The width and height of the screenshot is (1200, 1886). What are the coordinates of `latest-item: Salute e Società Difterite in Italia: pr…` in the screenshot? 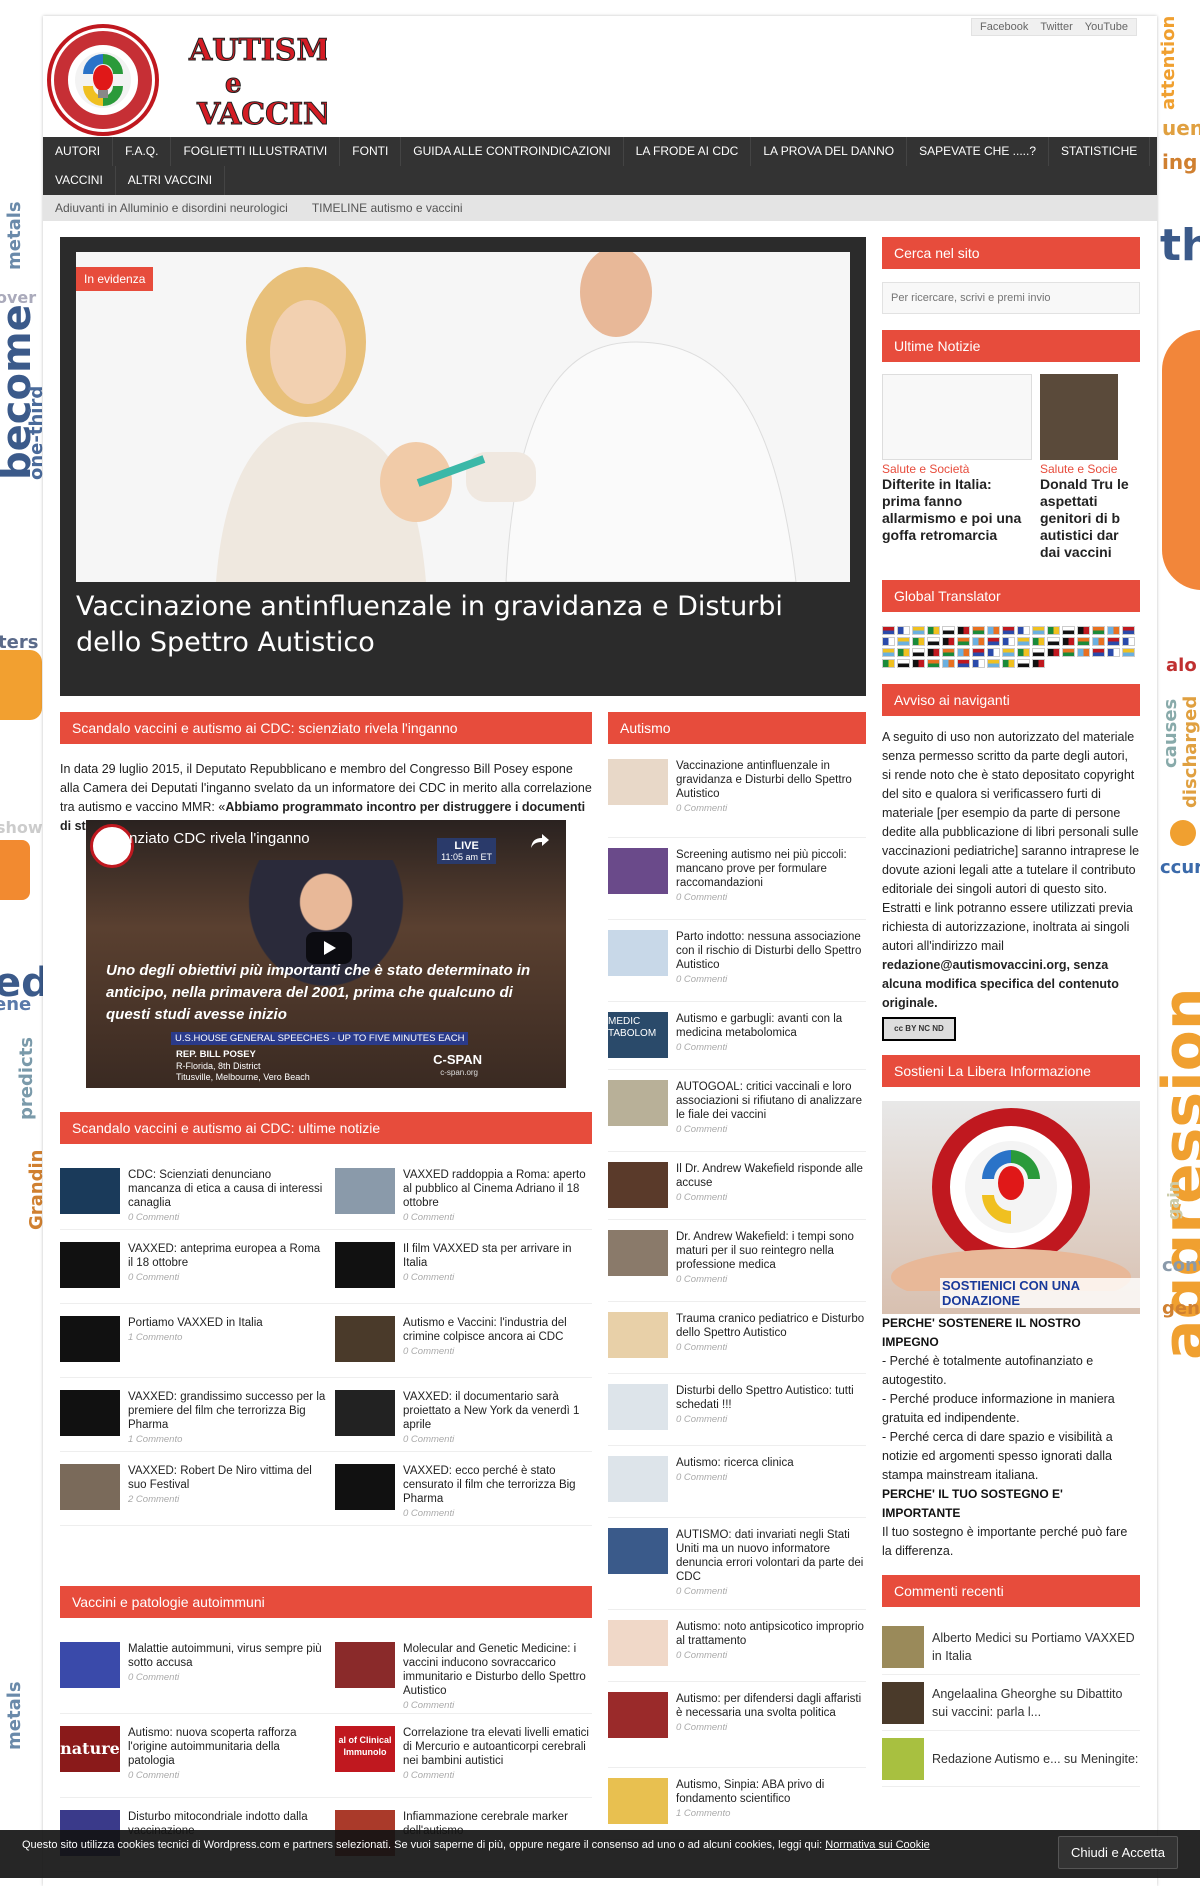 It's located at (957, 474).